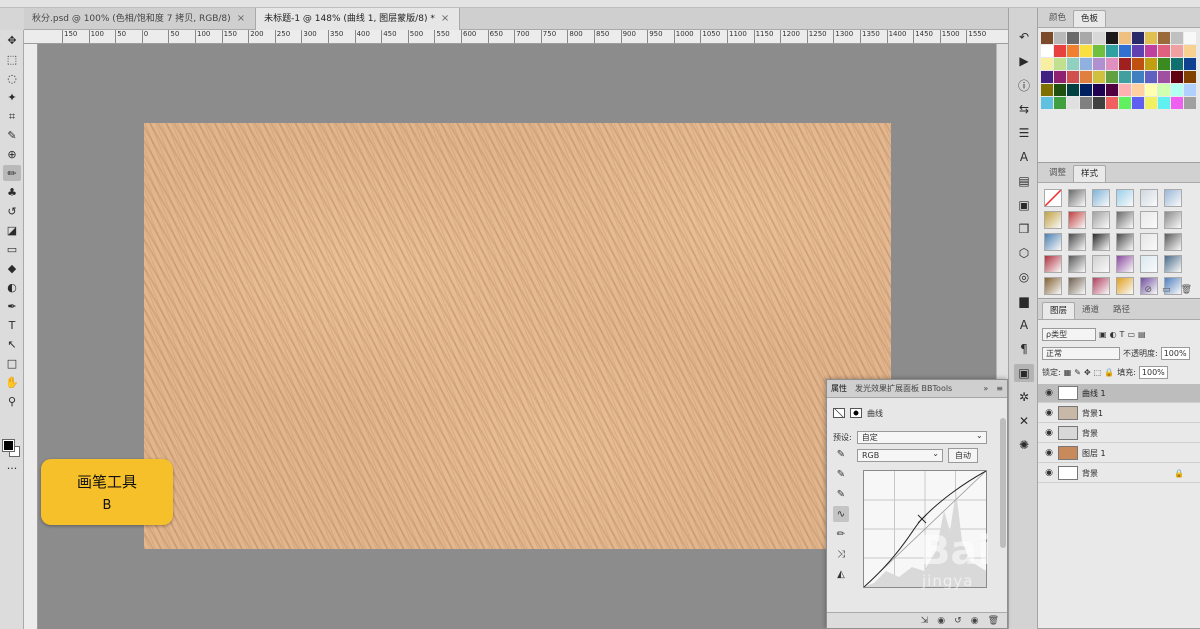  I want to click on tab-layers: 图层, so click(1059, 310).